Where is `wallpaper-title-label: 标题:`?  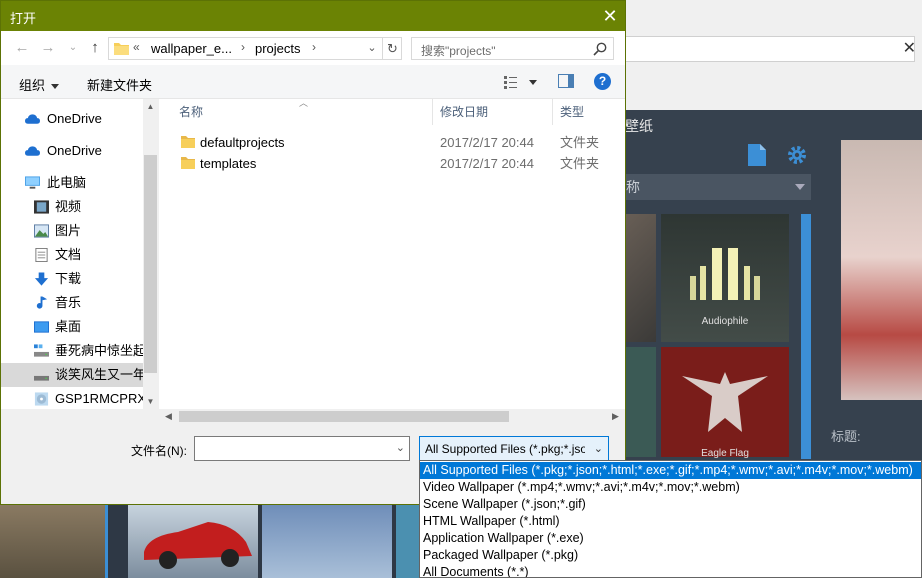 wallpaper-title-label: 标题: is located at coordinates (846, 436).